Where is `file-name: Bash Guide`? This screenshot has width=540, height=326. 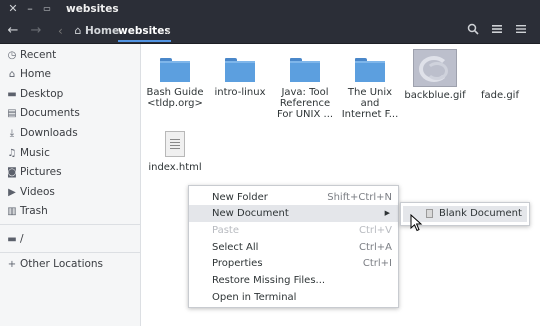
file-name: Bash Guide is located at coordinates (175, 92).